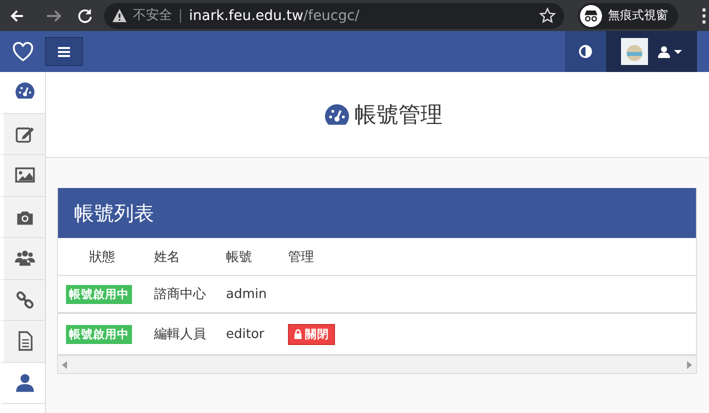 Image resolution: width=709 pixels, height=413 pixels. What do you see at coordinates (651, 51) in the screenshot?
I see `user-menu-button` at bounding box center [651, 51].